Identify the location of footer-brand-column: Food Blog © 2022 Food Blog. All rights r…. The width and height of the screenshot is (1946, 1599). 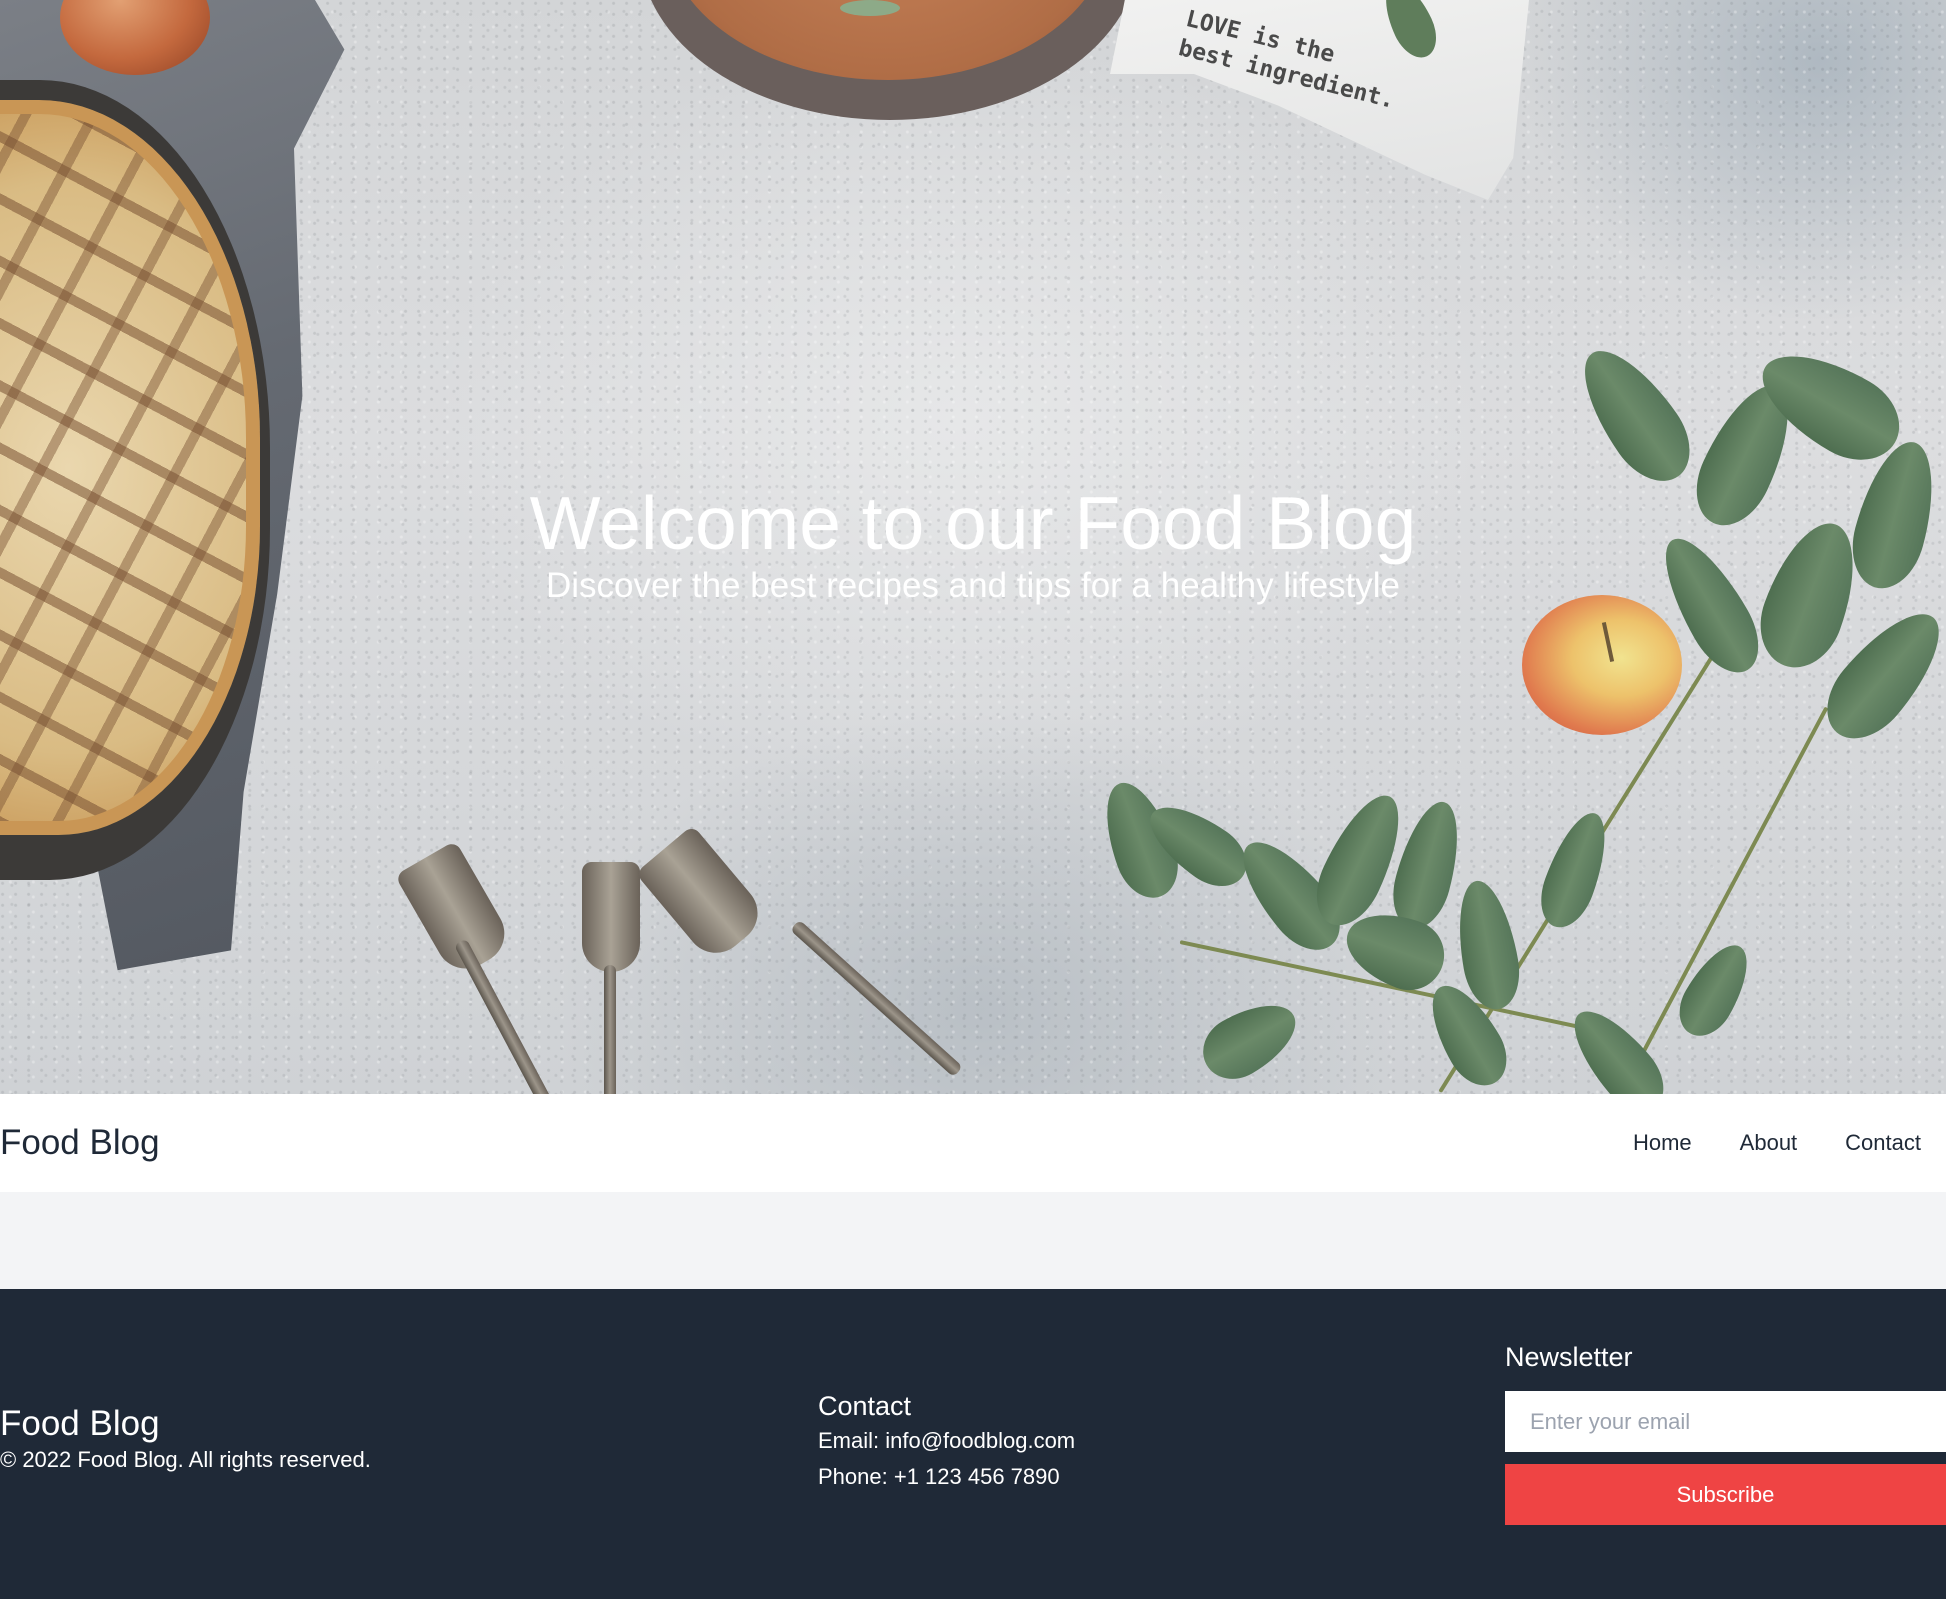
(185, 1438).